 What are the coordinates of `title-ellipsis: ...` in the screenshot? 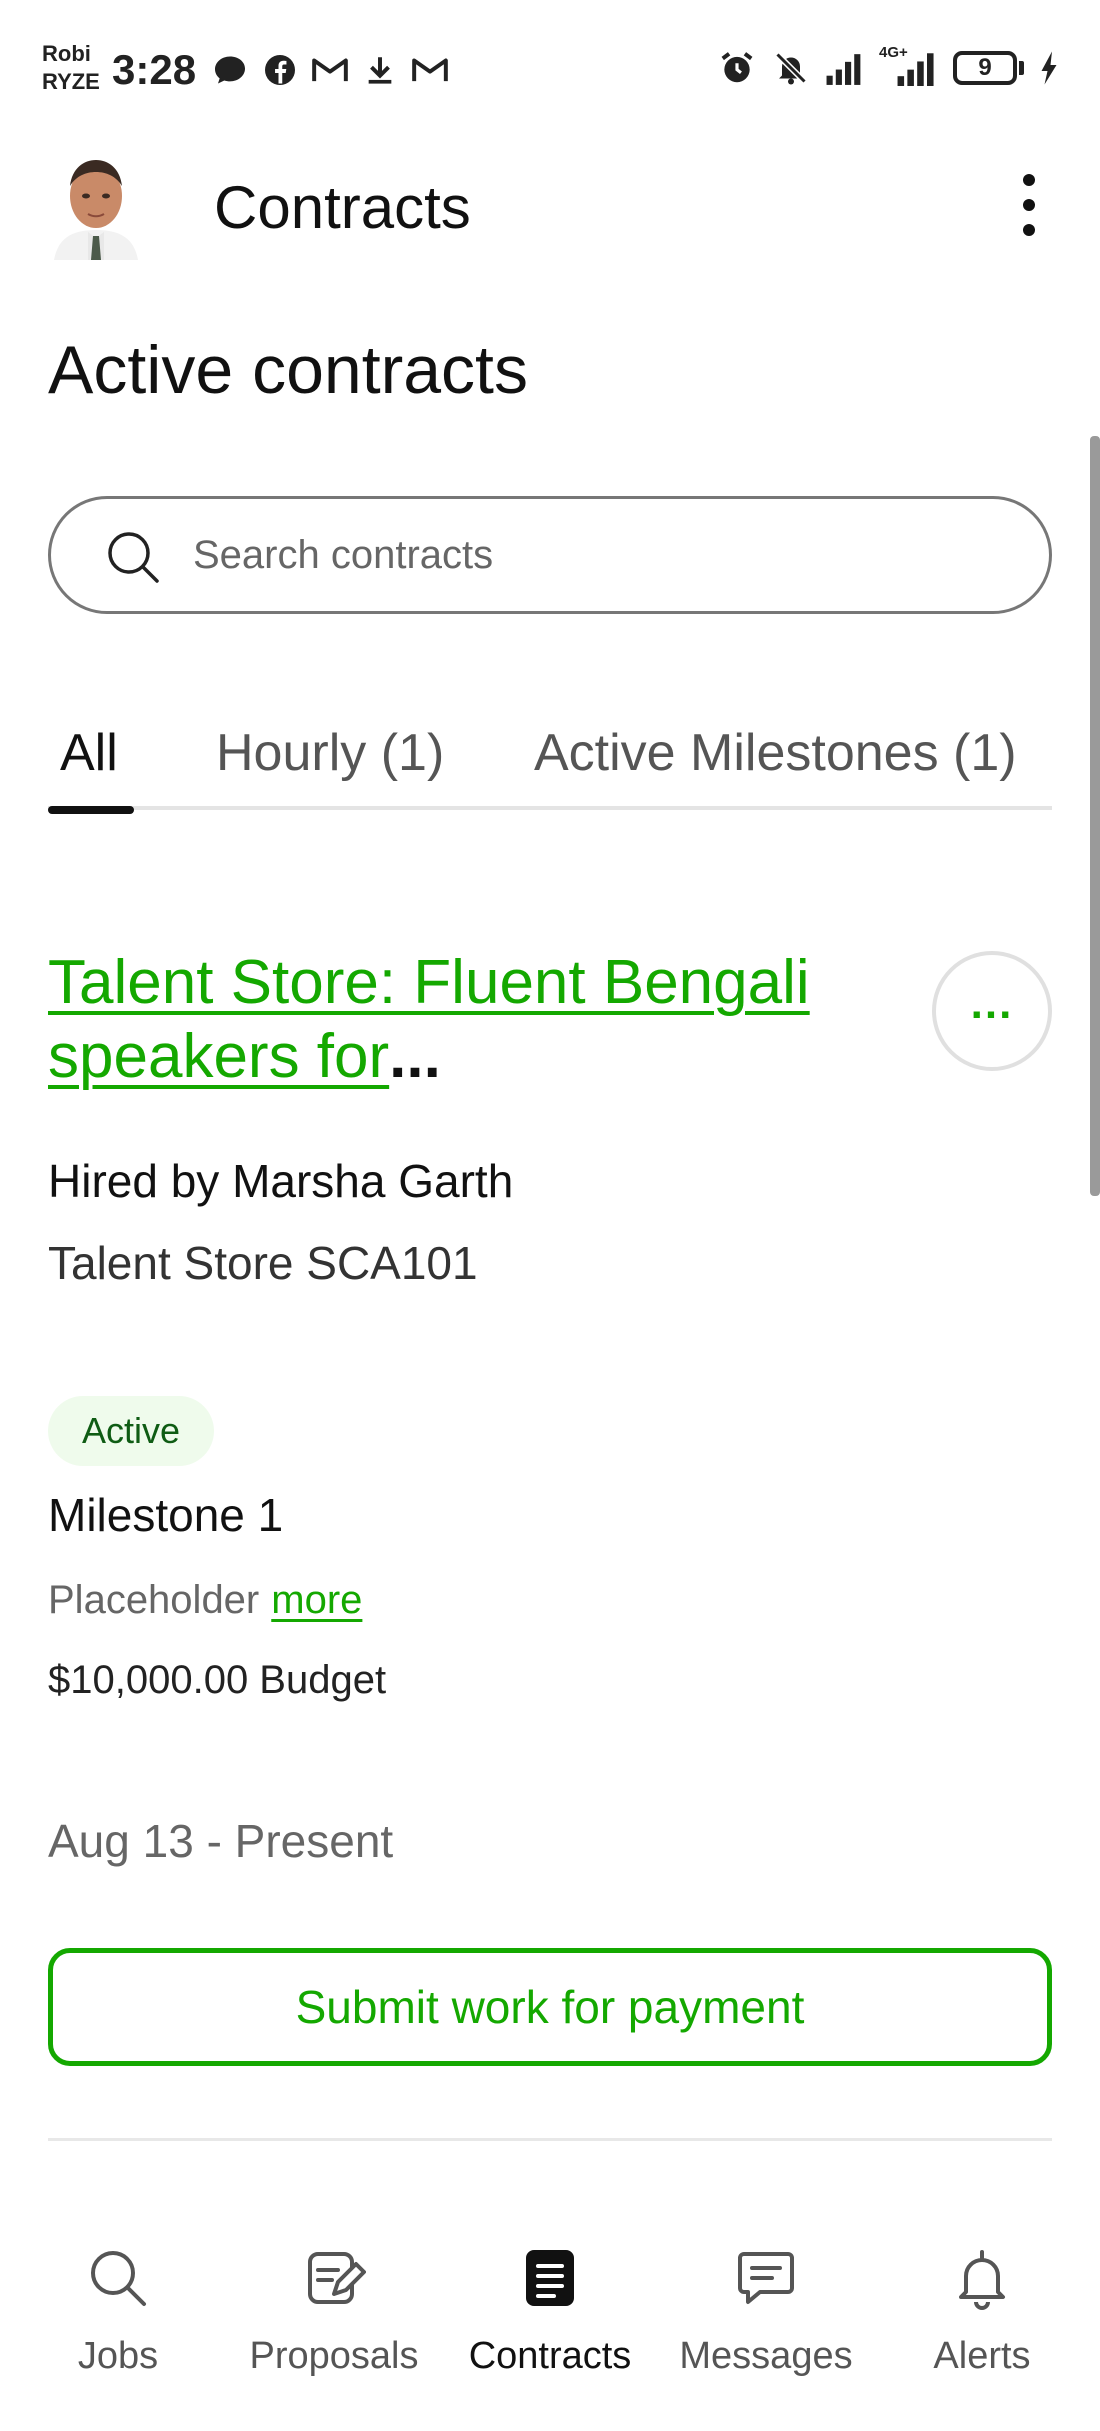 It's located at (415, 1056).